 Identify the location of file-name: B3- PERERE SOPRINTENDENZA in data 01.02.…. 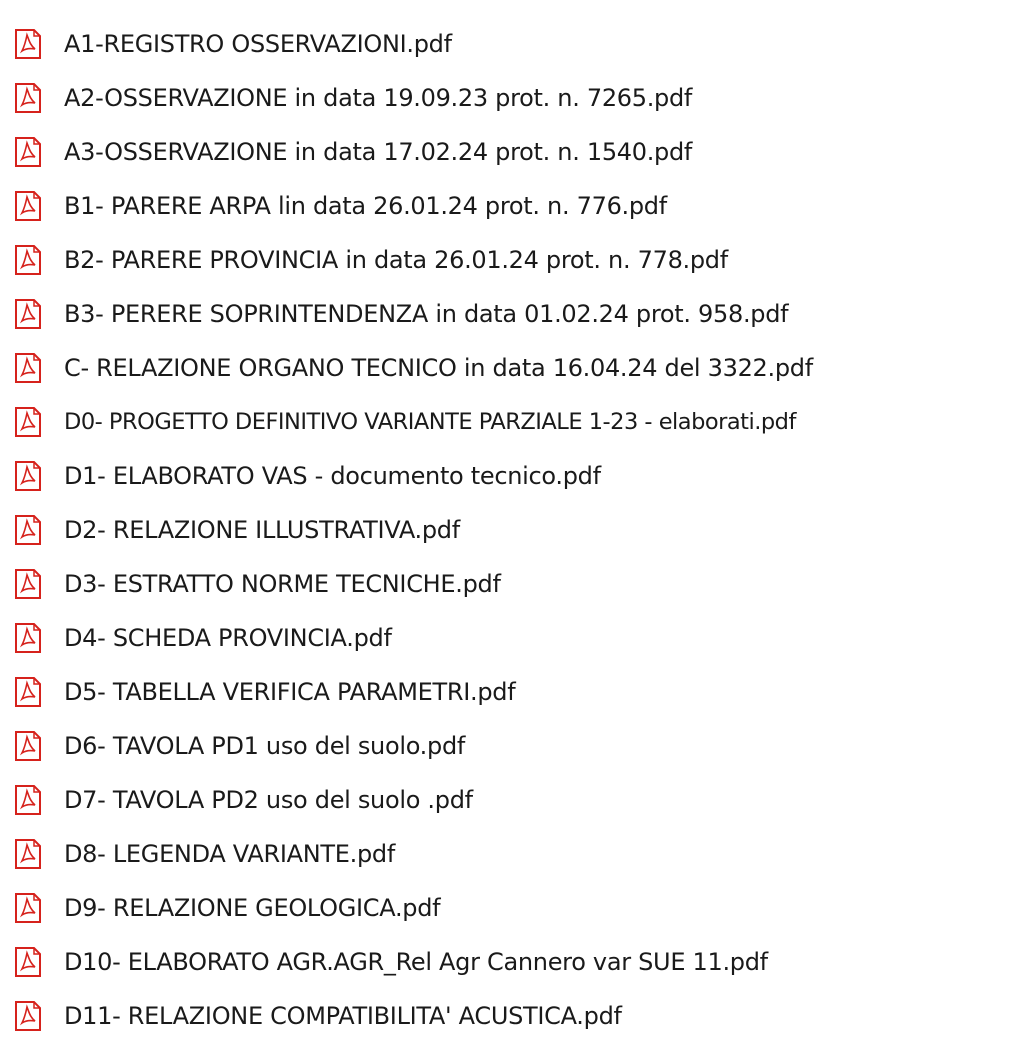
(426, 314).